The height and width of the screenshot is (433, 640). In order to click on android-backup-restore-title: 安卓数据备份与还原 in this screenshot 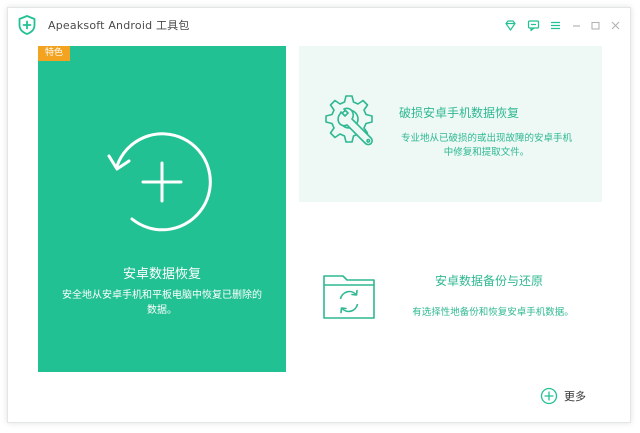, I will do `click(489, 281)`.